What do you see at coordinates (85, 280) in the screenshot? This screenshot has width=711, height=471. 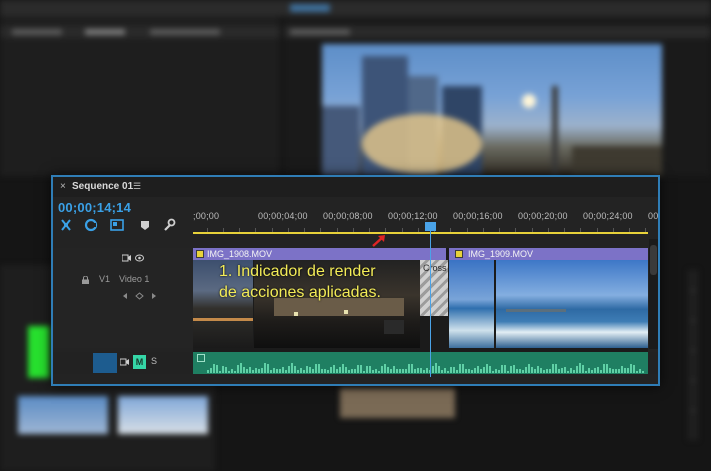 I see `lock-icon` at bounding box center [85, 280].